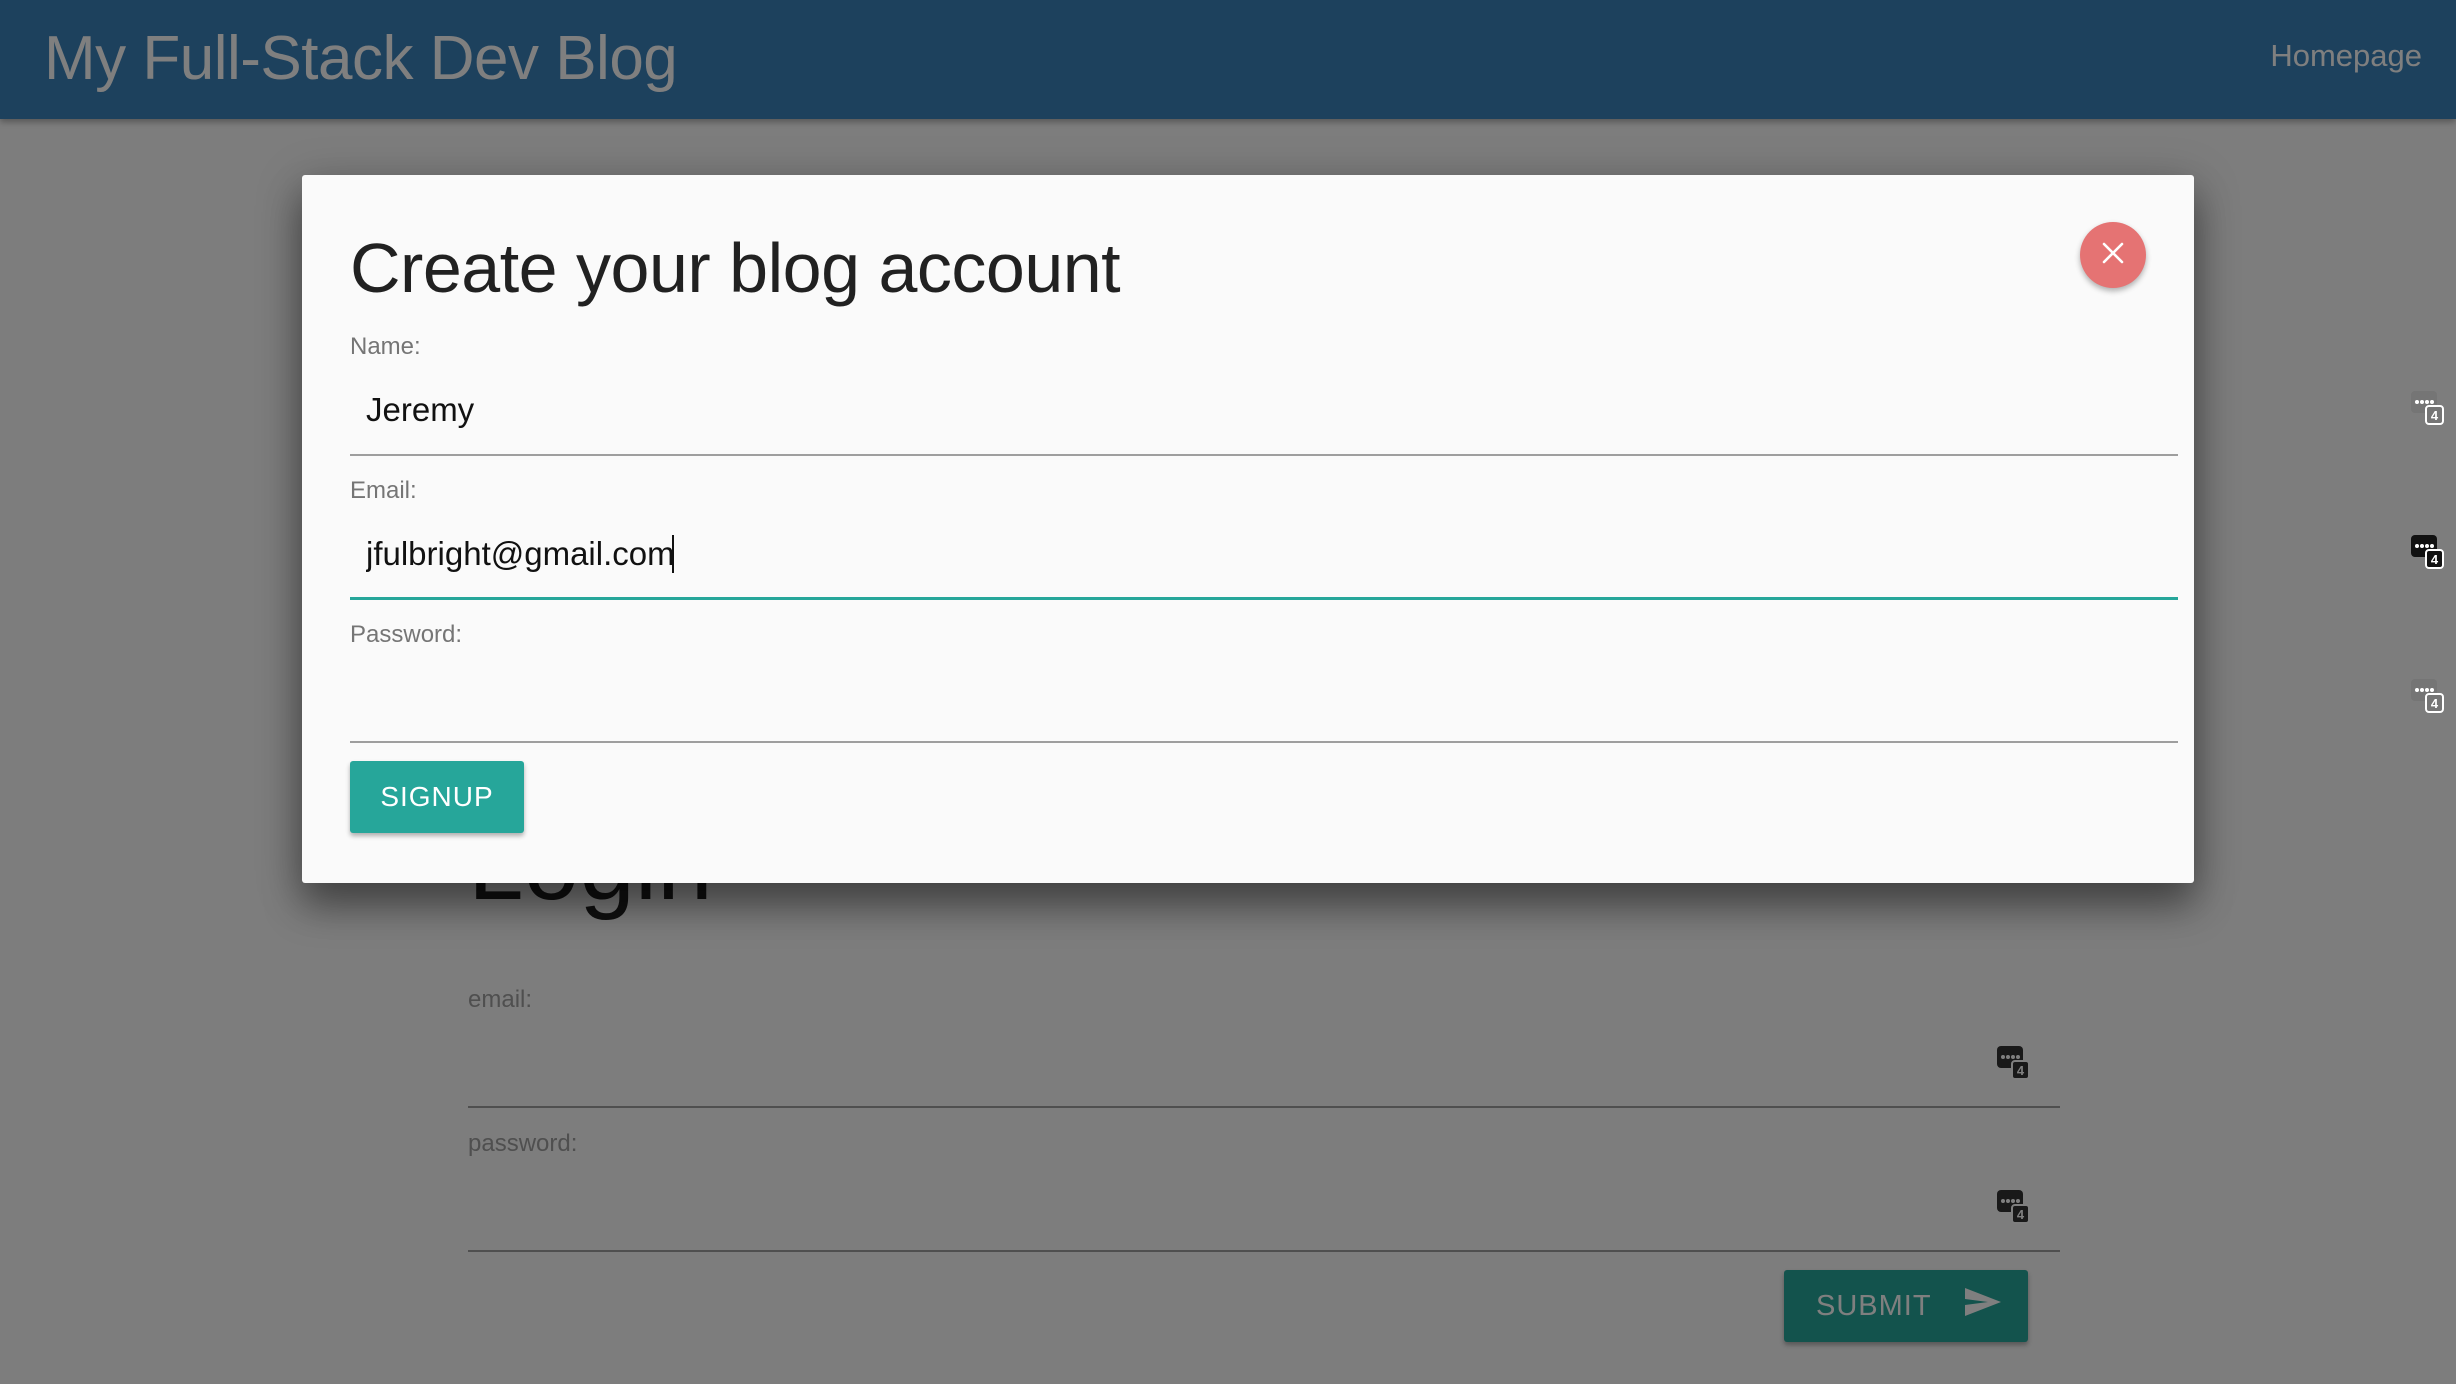  What do you see at coordinates (735, 268) in the screenshot?
I see `modal-title: Create your blog account` at bounding box center [735, 268].